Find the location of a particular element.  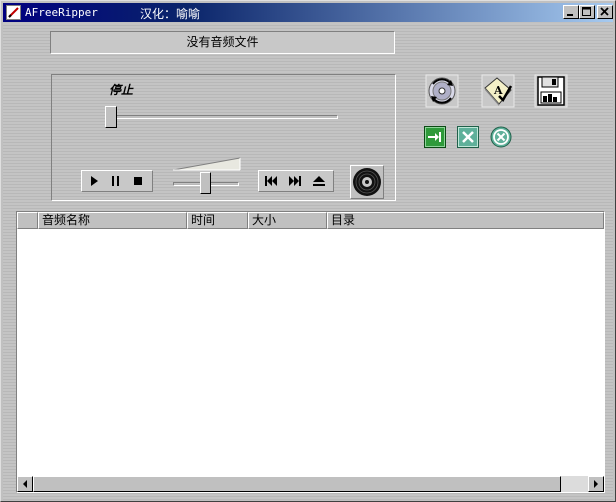

previous-track-button is located at coordinates (271, 181).